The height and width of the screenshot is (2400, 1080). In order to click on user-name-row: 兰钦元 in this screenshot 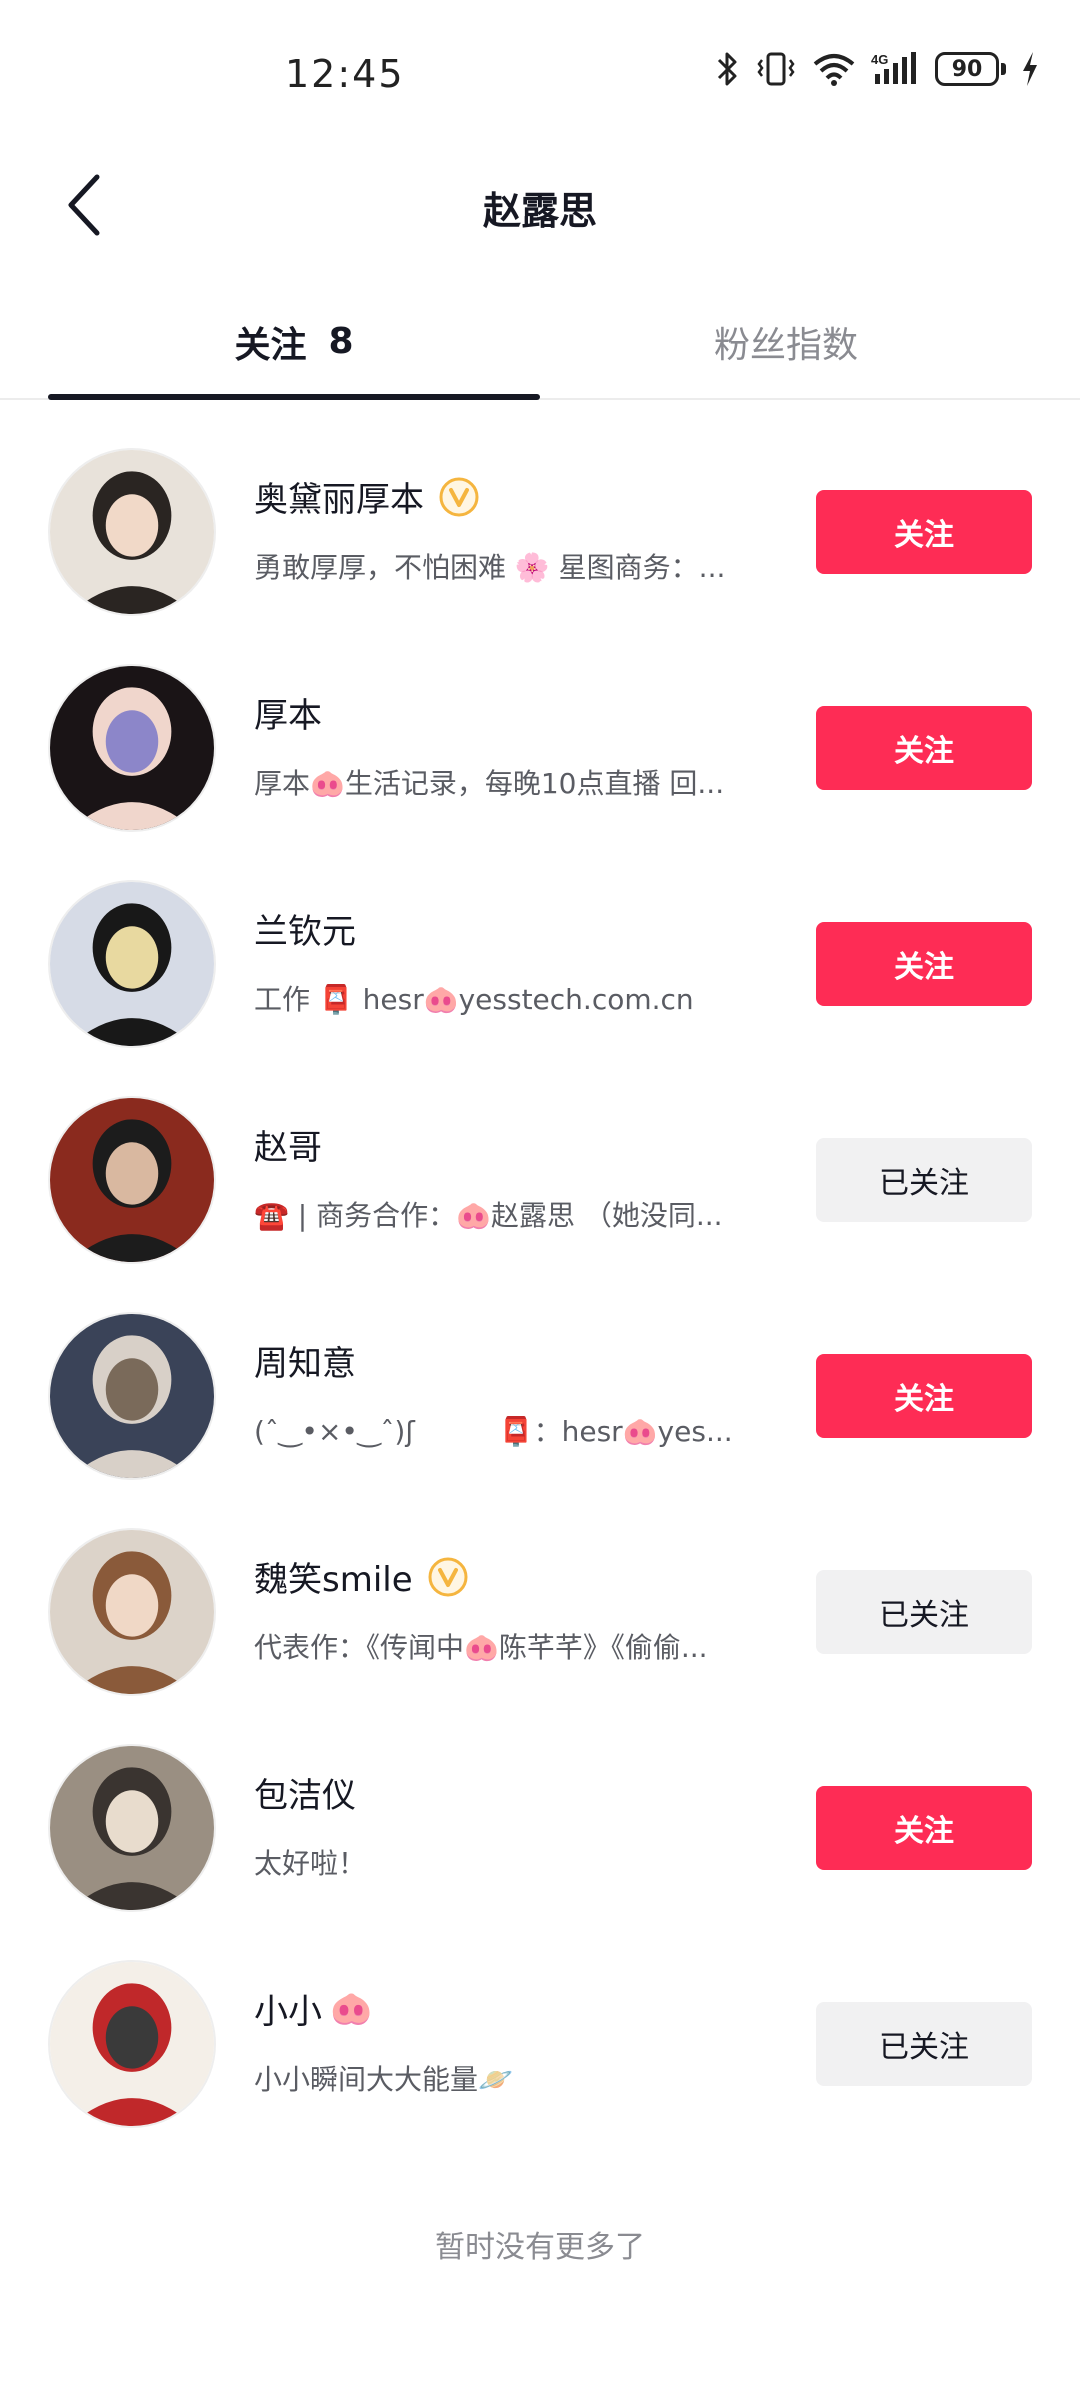, I will do `click(305, 928)`.